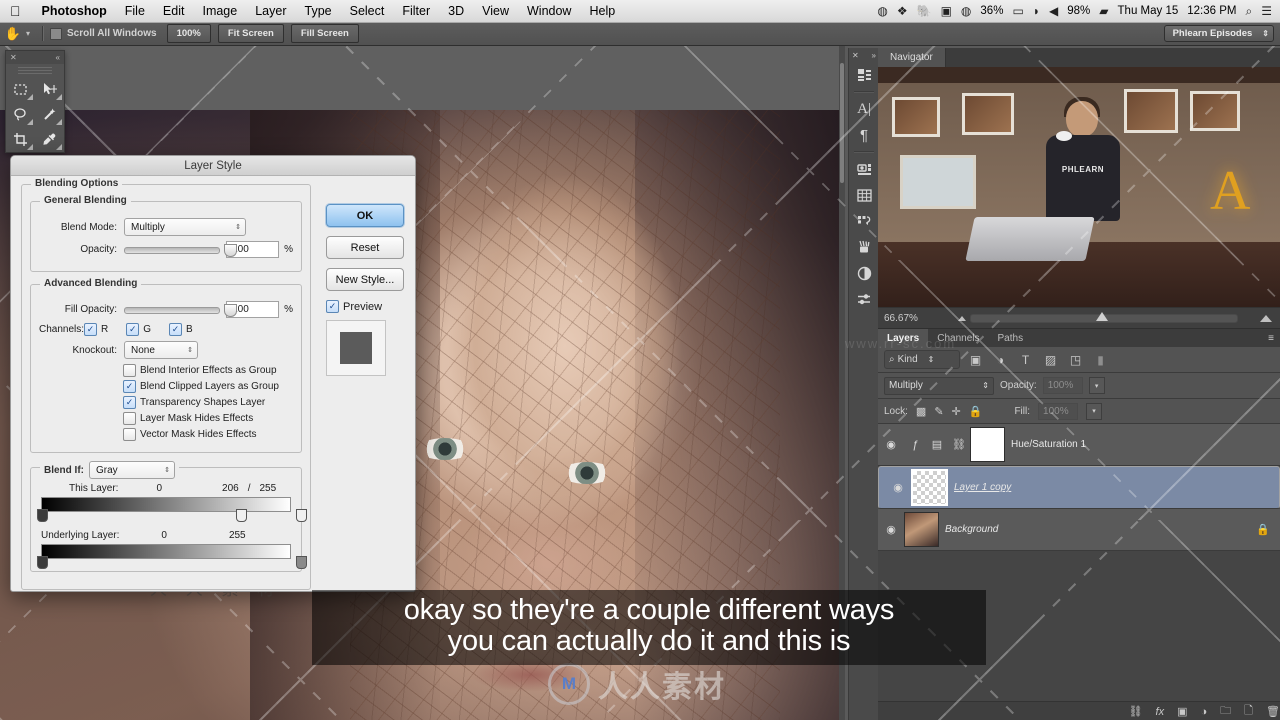 This screenshot has width=1280, height=720. I want to click on this-layer-white-stop-high, so click(301, 515).